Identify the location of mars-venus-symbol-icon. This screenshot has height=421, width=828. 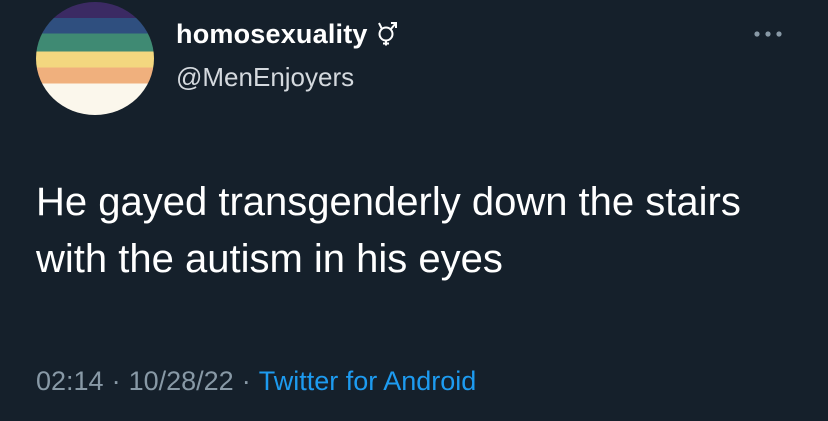
(387, 35).